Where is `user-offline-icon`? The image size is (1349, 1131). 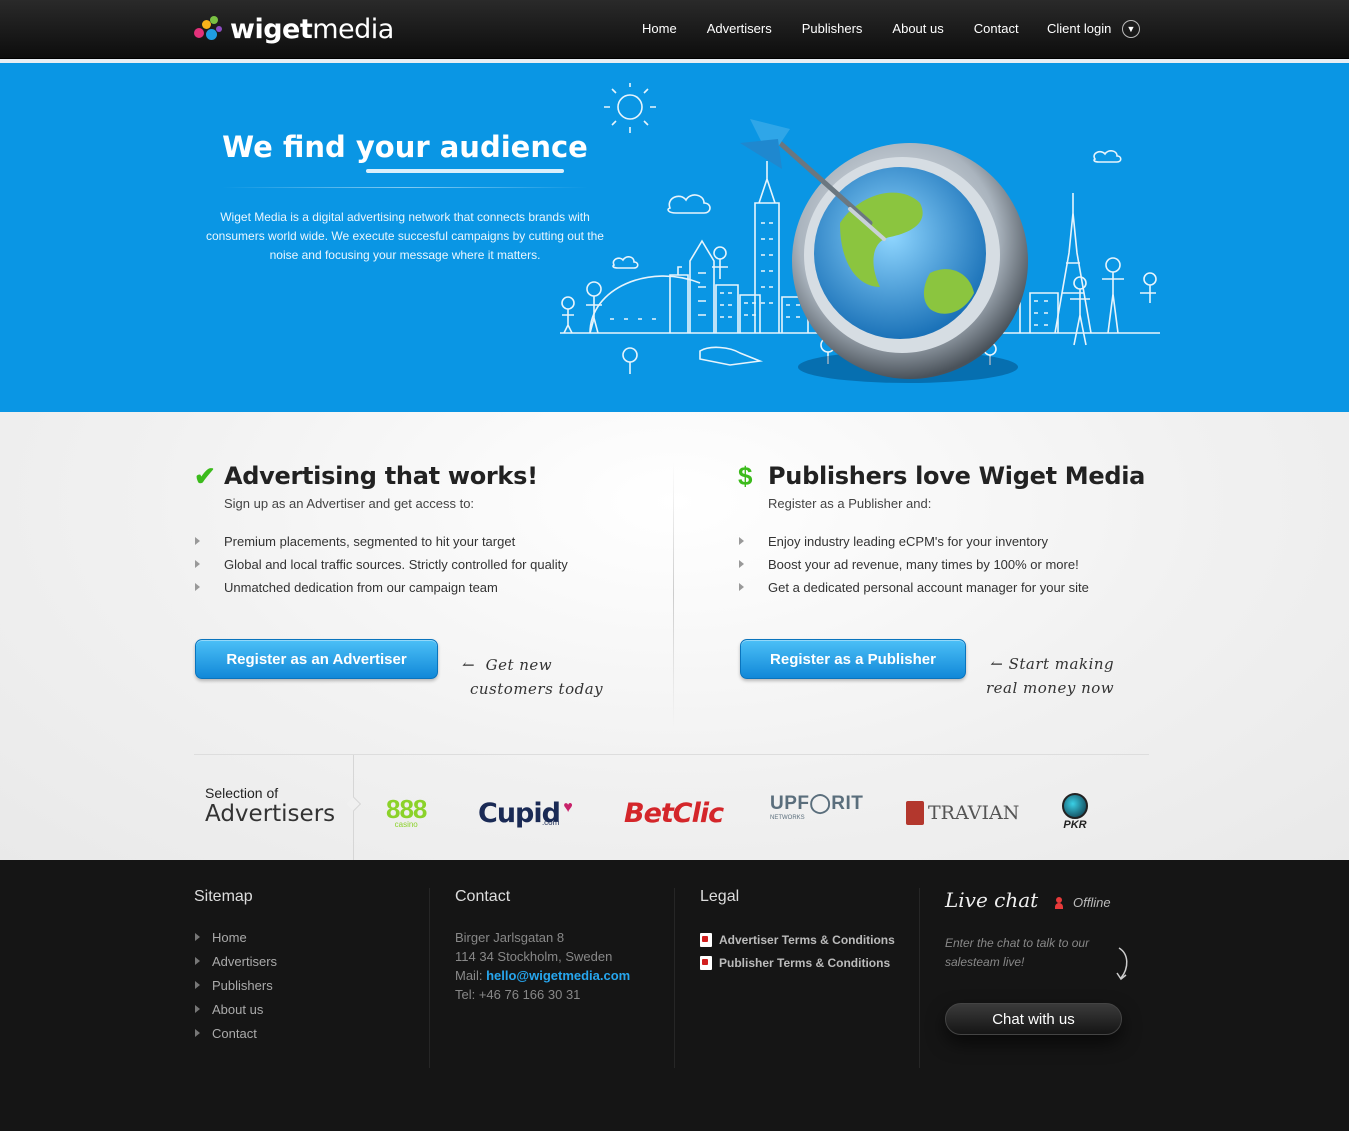
user-offline-icon is located at coordinates (1059, 902).